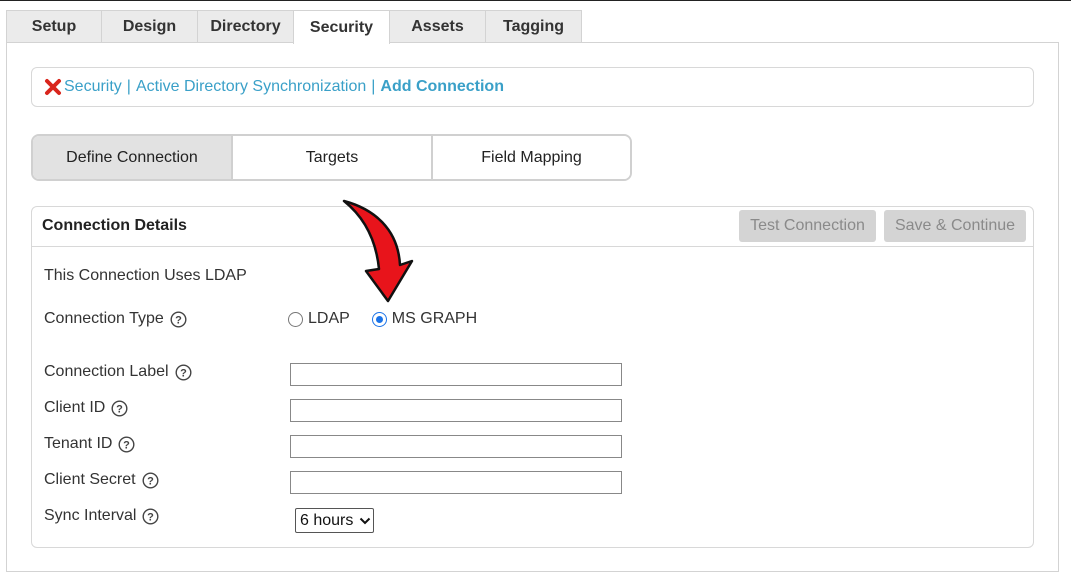 This screenshot has width=1071, height=584. Describe the element at coordinates (90, 479) in the screenshot. I see `client-secret-label: Client Secret` at that location.